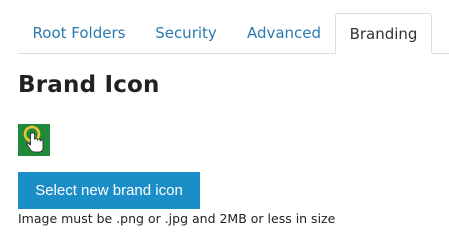 Image resolution: width=449 pixels, height=240 pixels. What do you see at coordinates (186, 33) in the screenshot?
I see `tab-security: Security` at bounding box center [186, 33].